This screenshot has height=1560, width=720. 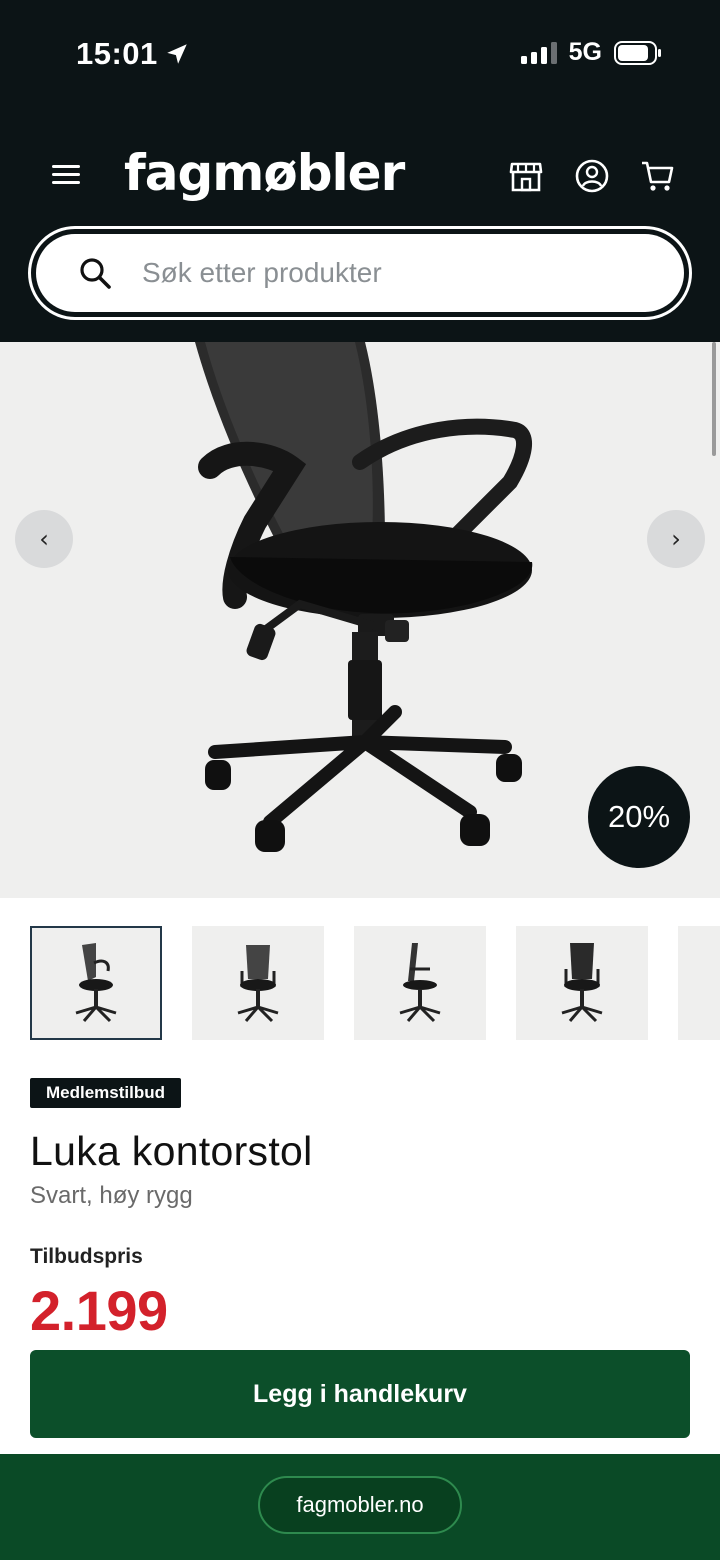 I want to click on status-time: 15:01, so click(x=133, y=54).